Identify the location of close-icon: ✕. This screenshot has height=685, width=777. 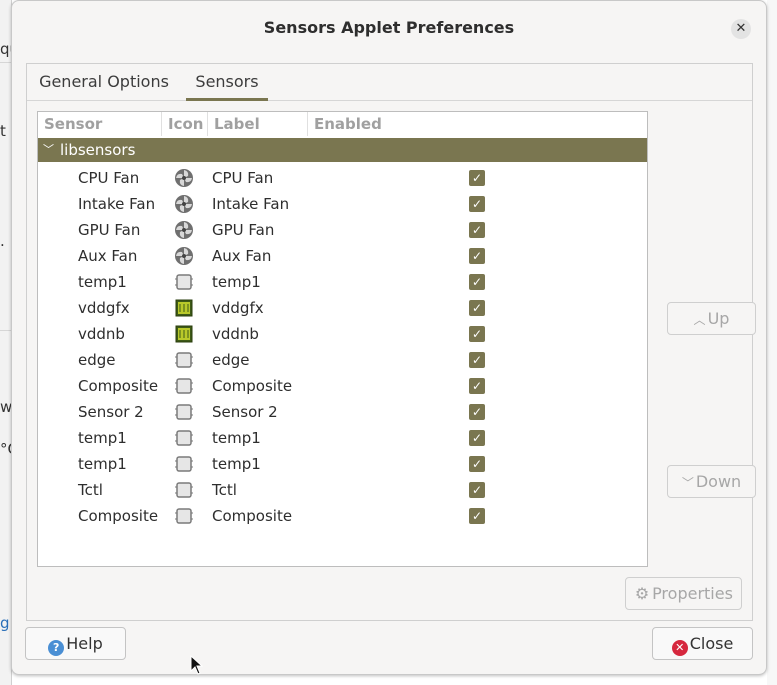
(741, 28).